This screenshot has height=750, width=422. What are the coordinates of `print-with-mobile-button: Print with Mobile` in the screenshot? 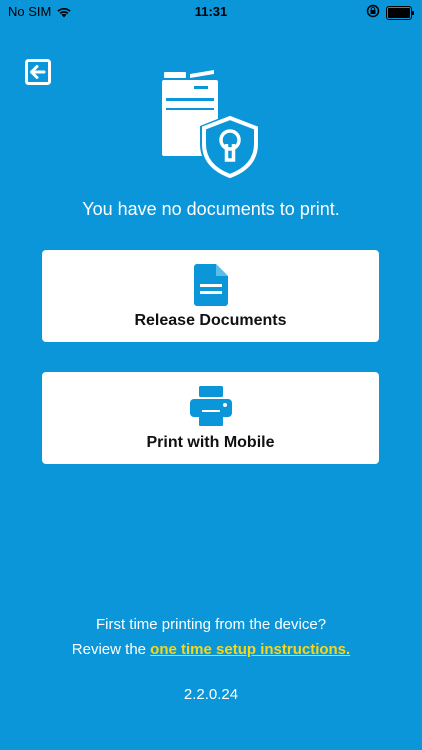 It's located at (210, 418).